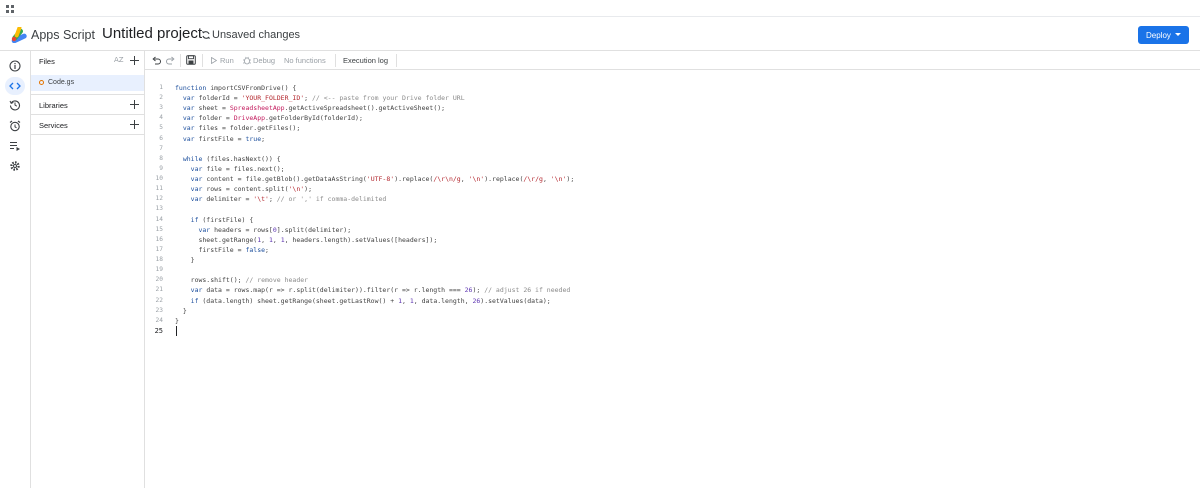 Image resolution: width=1200 pixels, height=488 pixels. What do you see at coordinates (134, 60) in the screenshot?
I see `add-file-icon` at bounding box center [134, 60].